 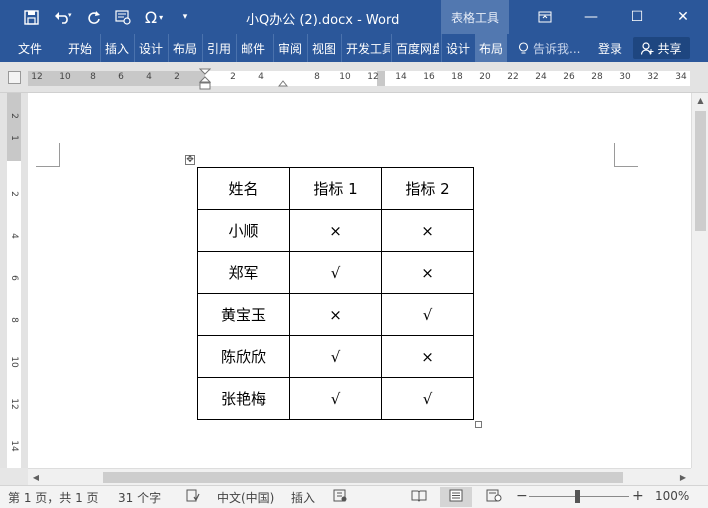 I want to click on window-title: 小Q办公 (2).docx - Word, so click(x=323, y=20).